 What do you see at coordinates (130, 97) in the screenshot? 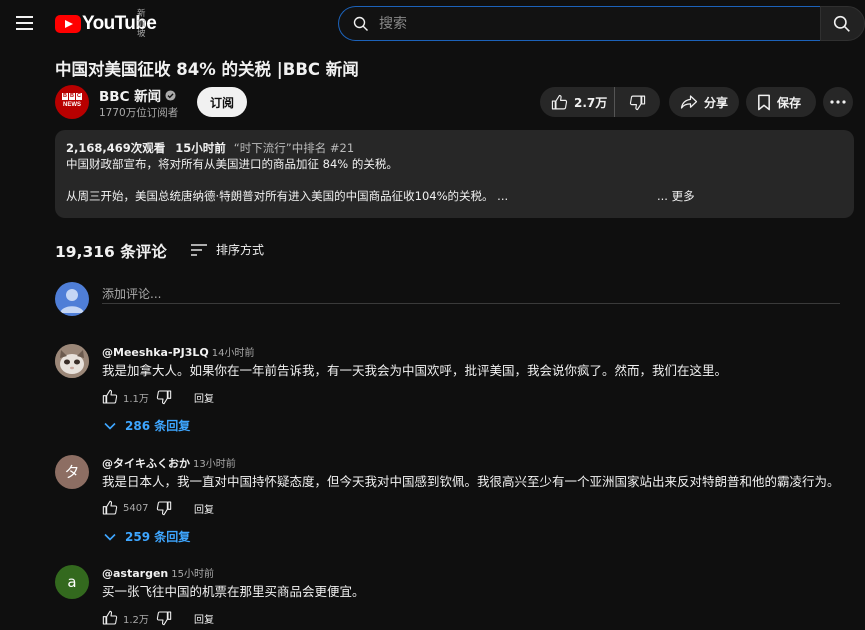
I see `channel-name-text: BBC 新闻` at bounding box center [130, 97].